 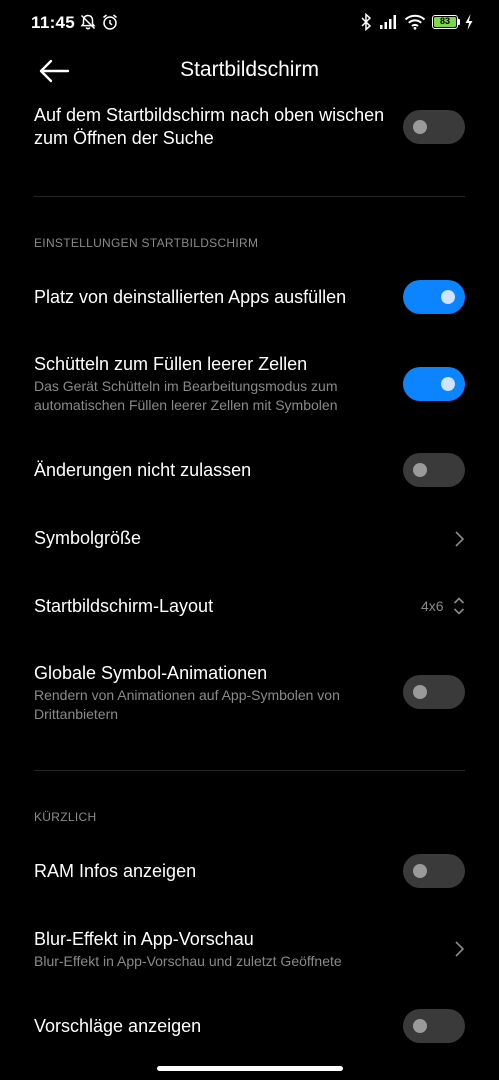 What do you see at coordinates (250, 1068) in the screenshot?
I see `home-indicator` at bounding box center [250, 1068].